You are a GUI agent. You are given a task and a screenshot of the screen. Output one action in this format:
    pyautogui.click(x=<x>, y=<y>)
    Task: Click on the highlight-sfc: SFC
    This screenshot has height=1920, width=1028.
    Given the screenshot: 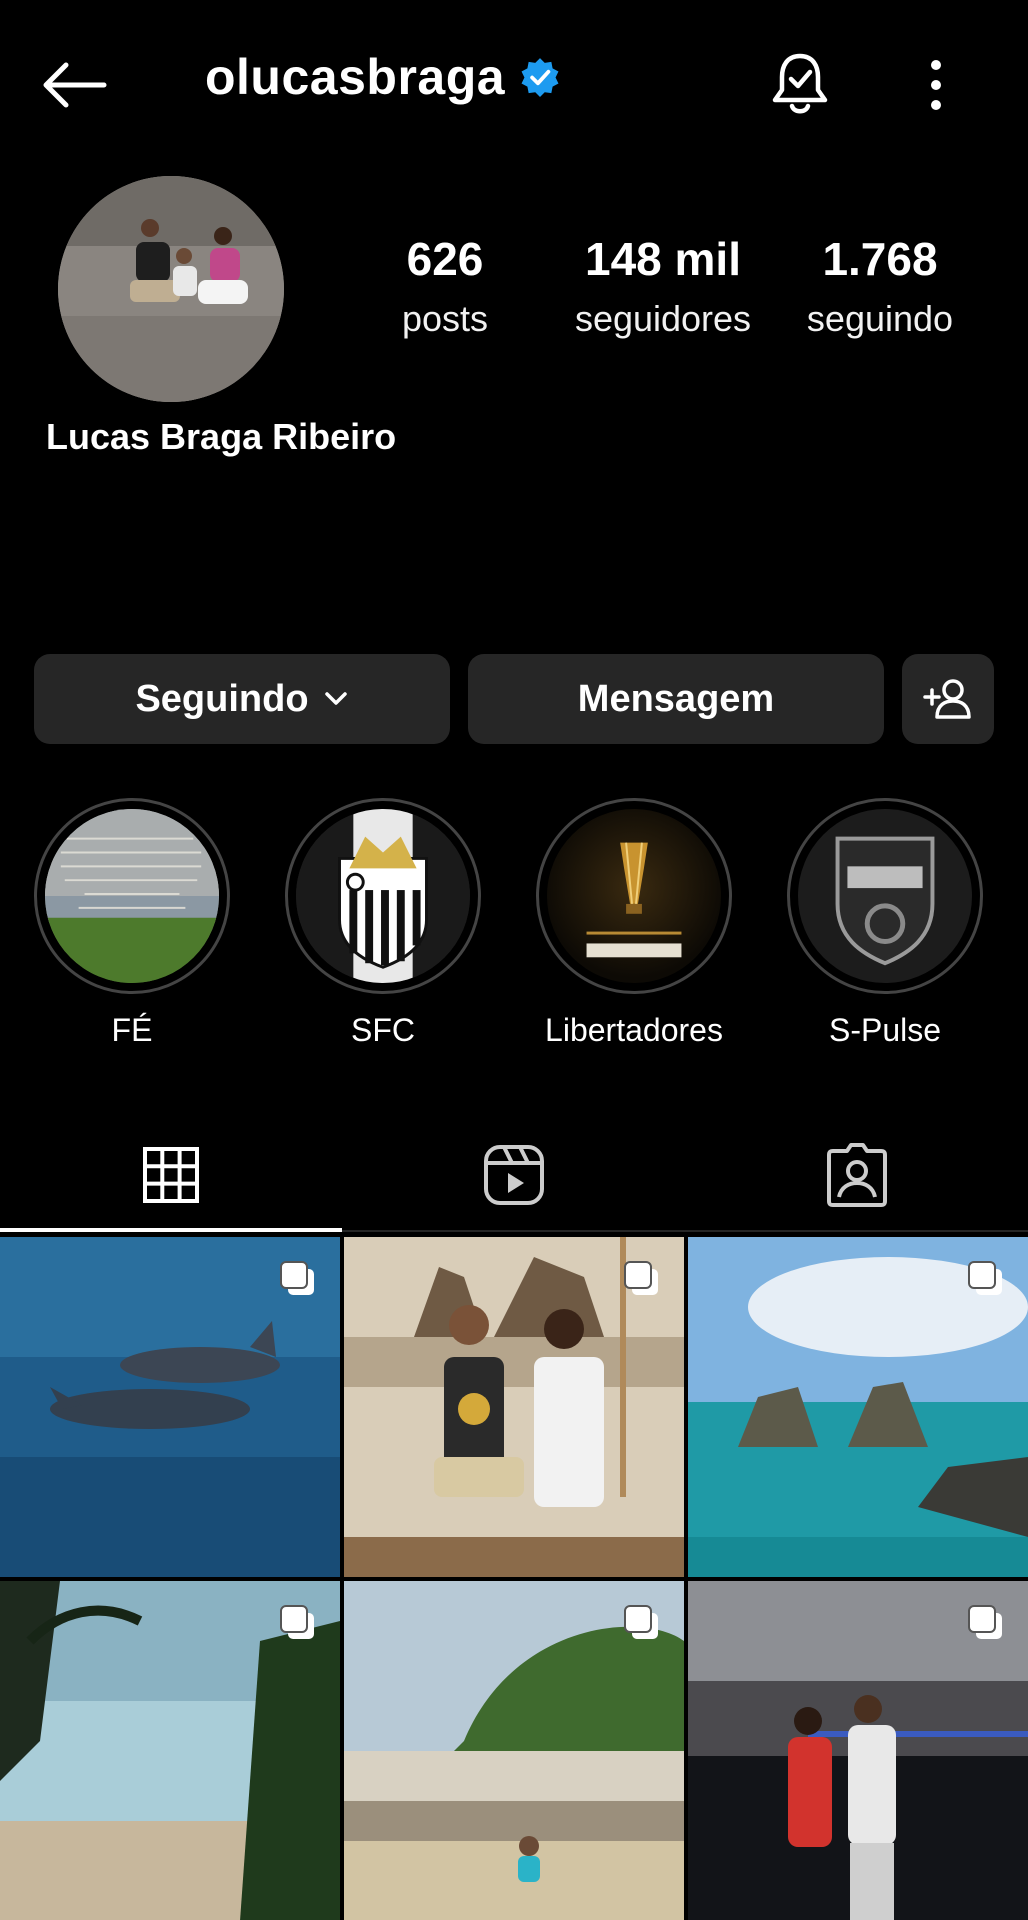 What is the action you would take?
    pyautogui.click(x=383, y=923)
    